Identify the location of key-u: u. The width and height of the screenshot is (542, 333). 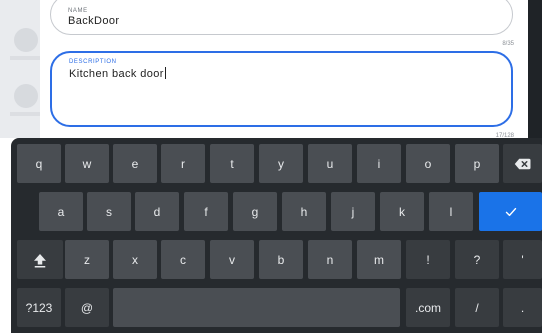
(330, 163).